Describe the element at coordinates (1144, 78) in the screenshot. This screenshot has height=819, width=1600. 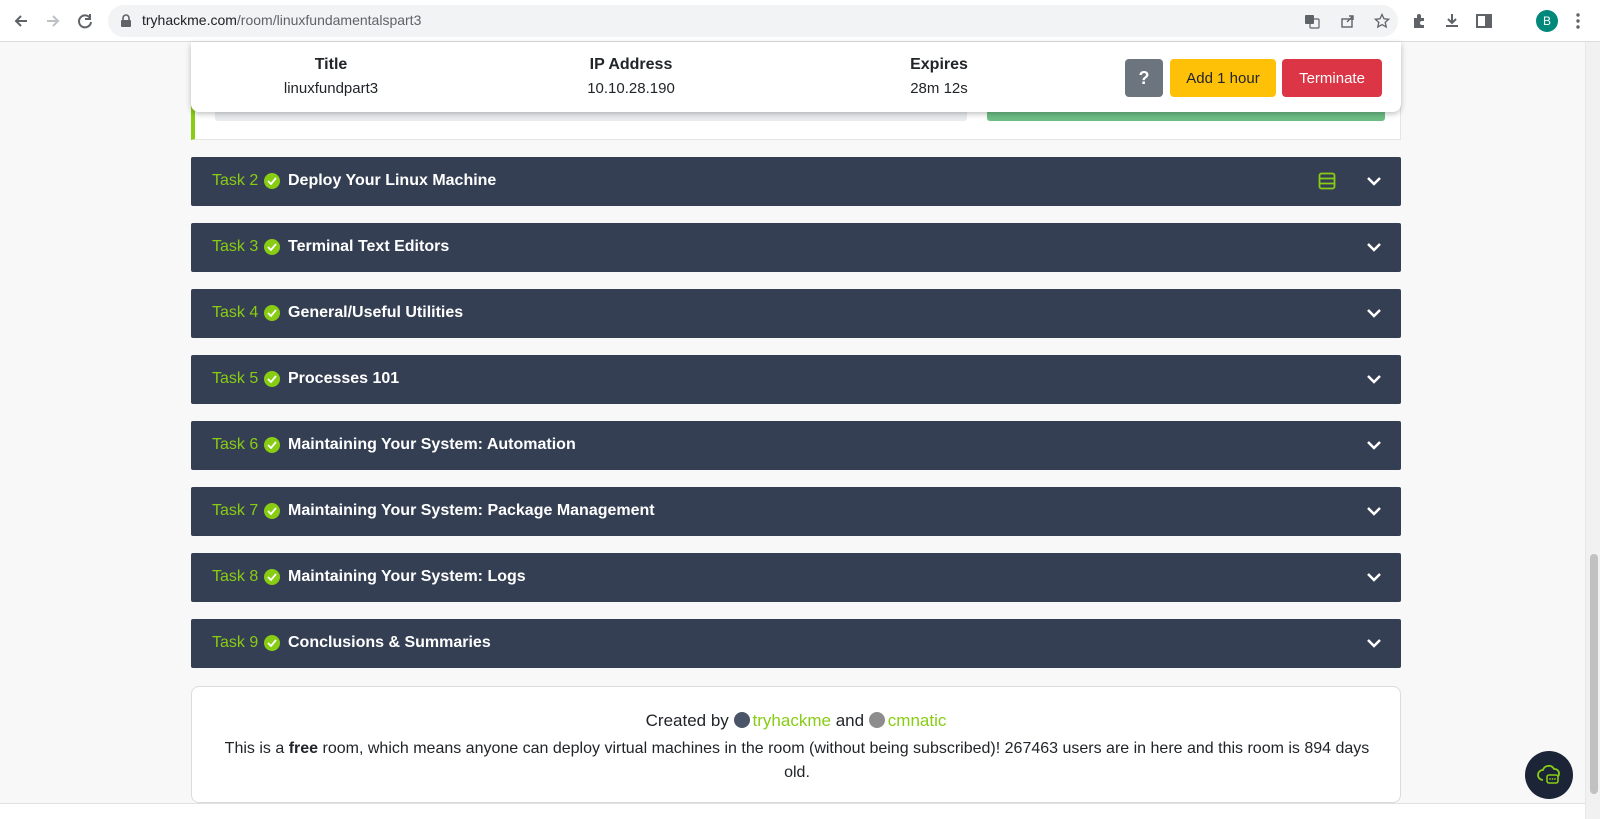
I see `help-button: ?` at that location.